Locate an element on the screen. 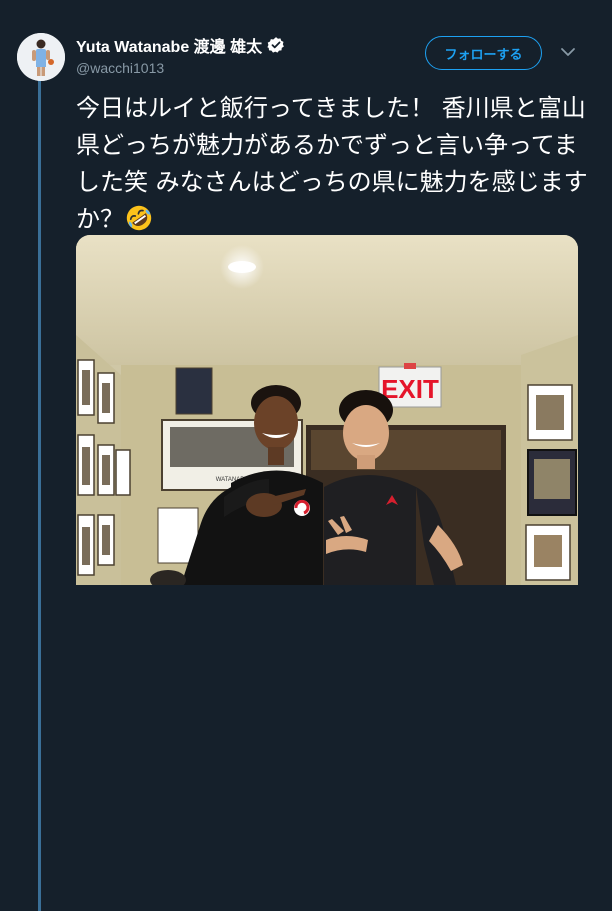  tweet-author: Yuta Watanabe 渡邊 雄太 @wacchi1013 is located at coordinates (180, 54).